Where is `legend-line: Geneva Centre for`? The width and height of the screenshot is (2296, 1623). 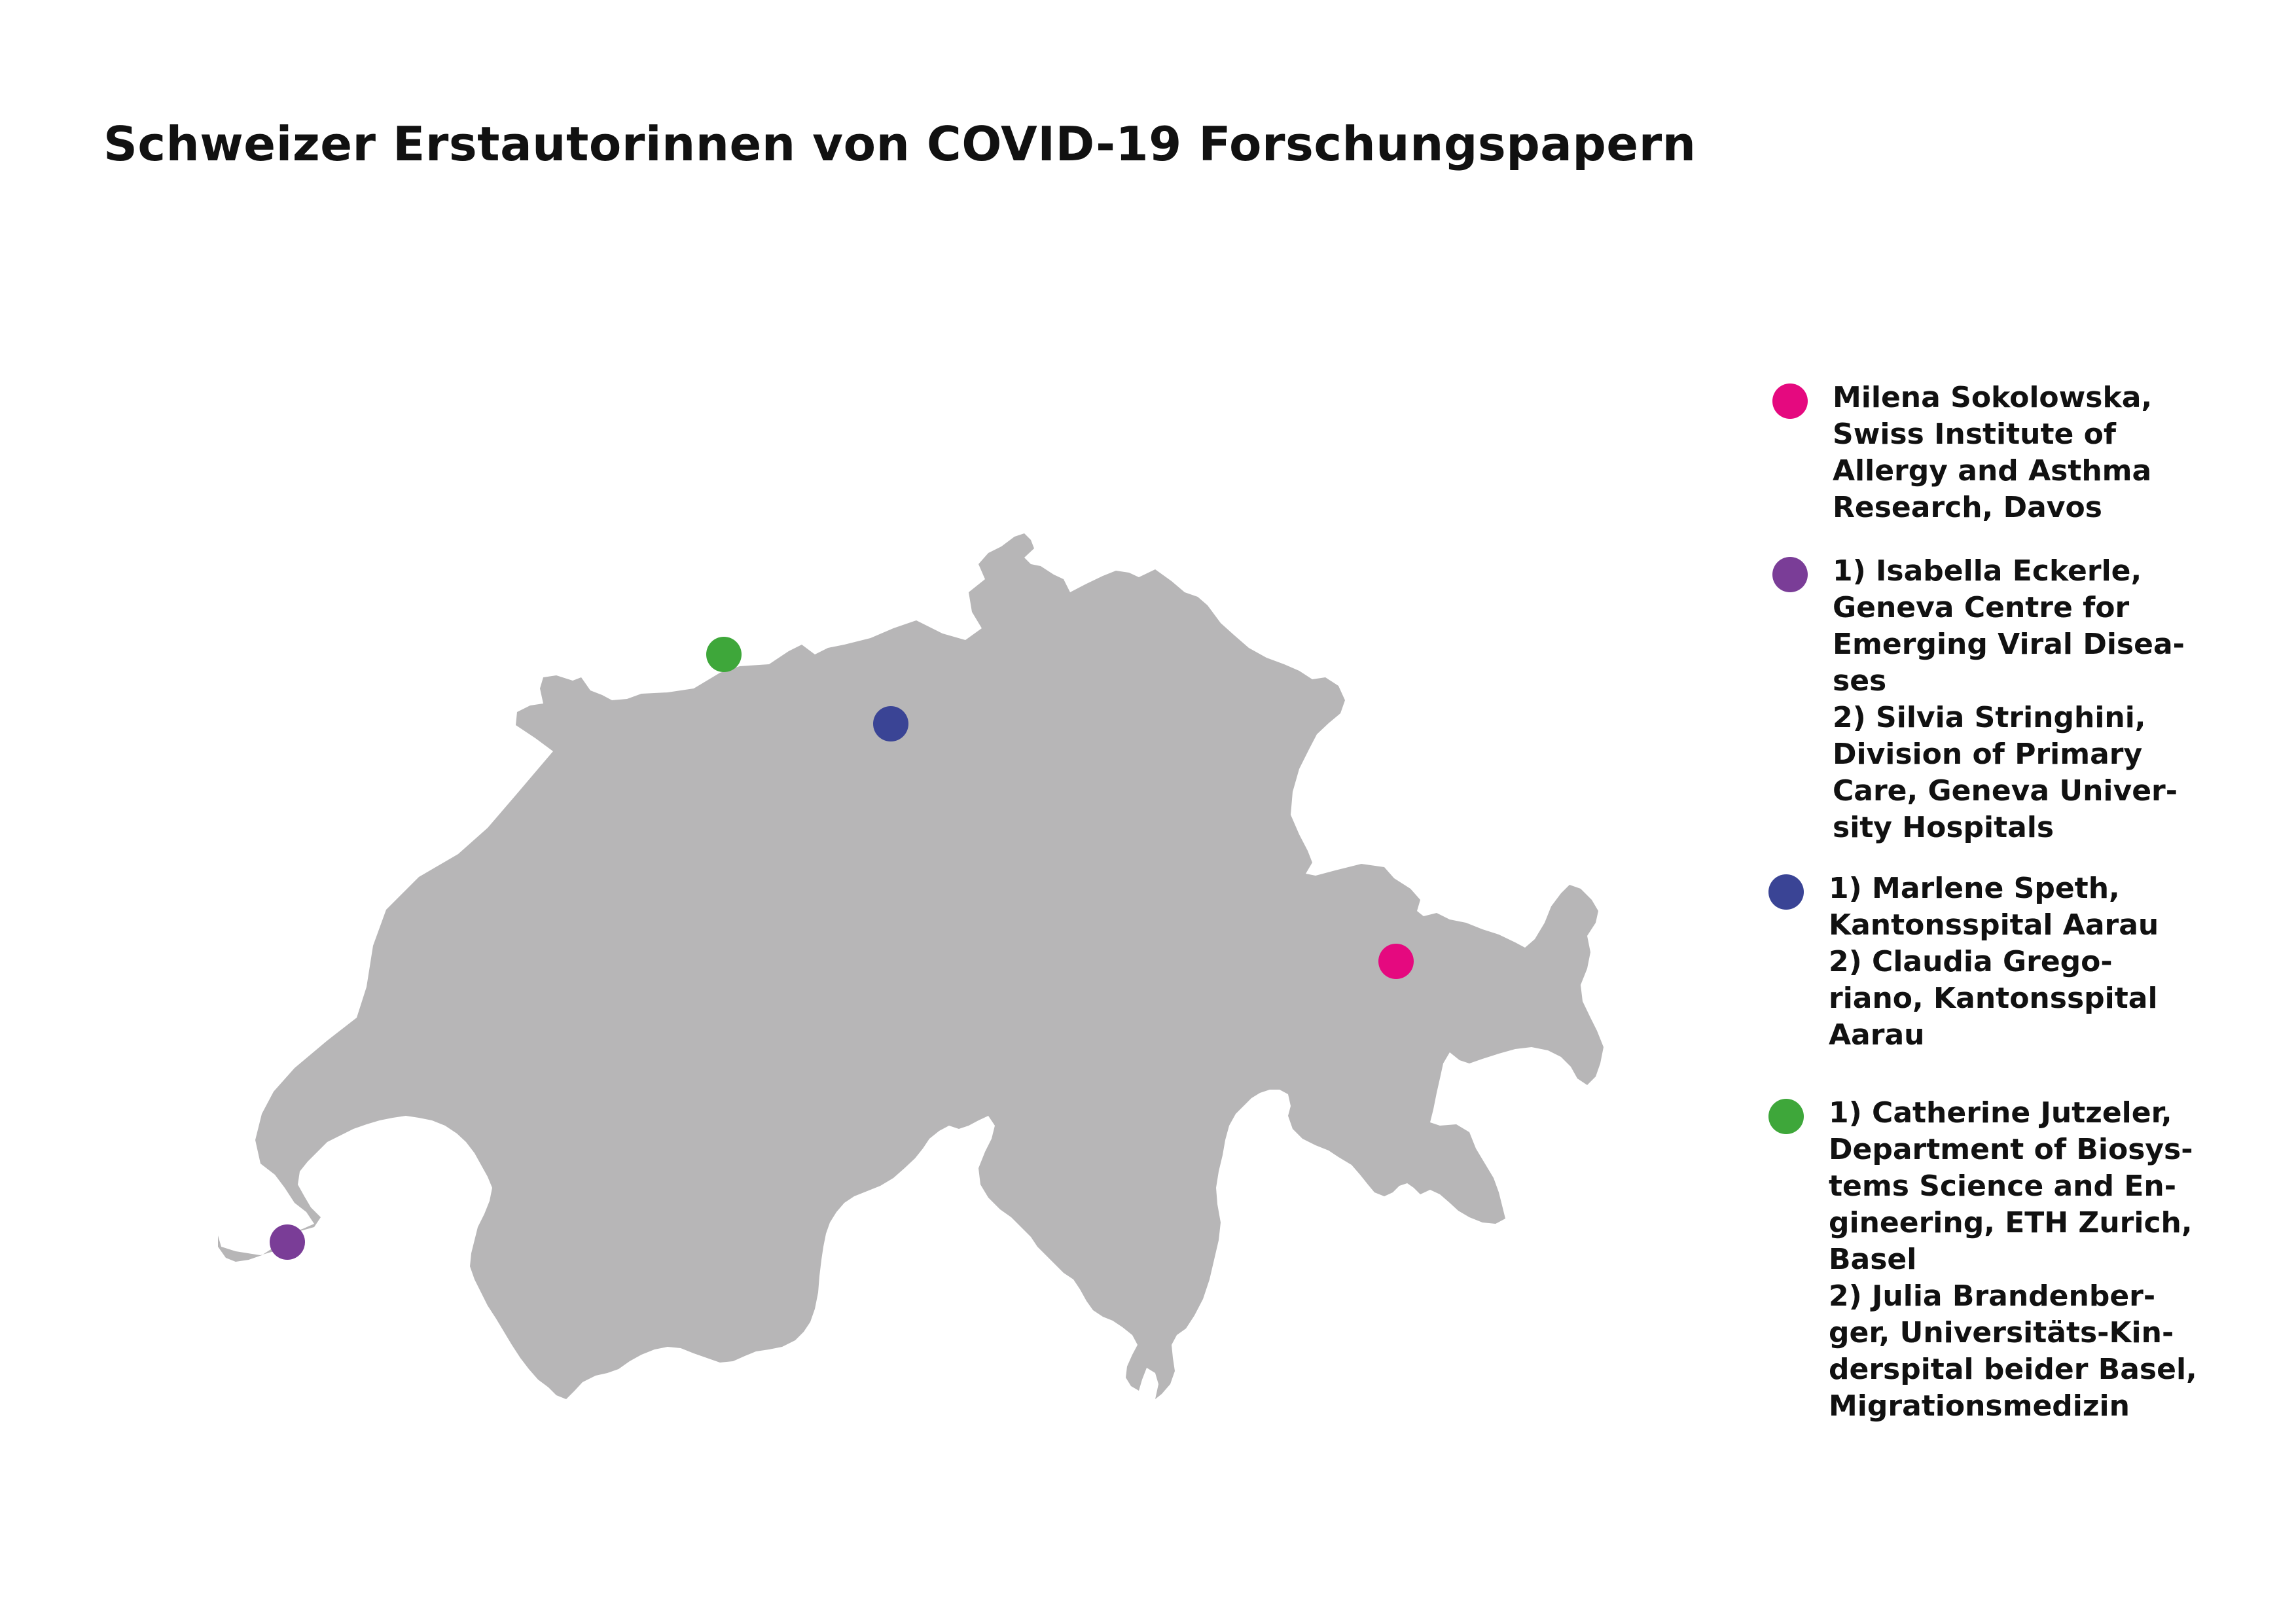
legend-line: Geneva Centre for is located at coordinates (1981, 607).